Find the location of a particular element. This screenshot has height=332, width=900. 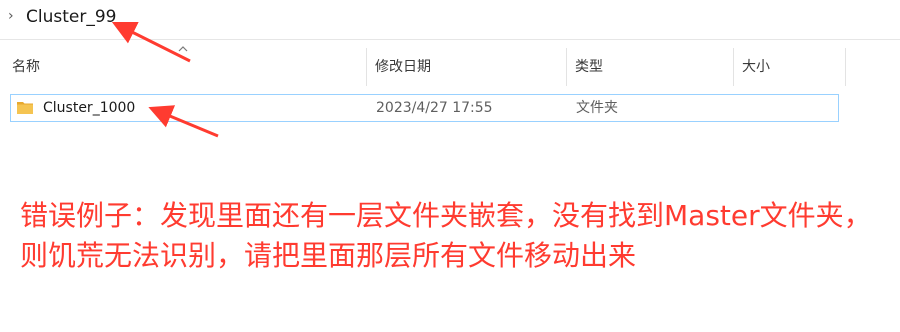

annotation-arrows is located at coordinates (165, 79).